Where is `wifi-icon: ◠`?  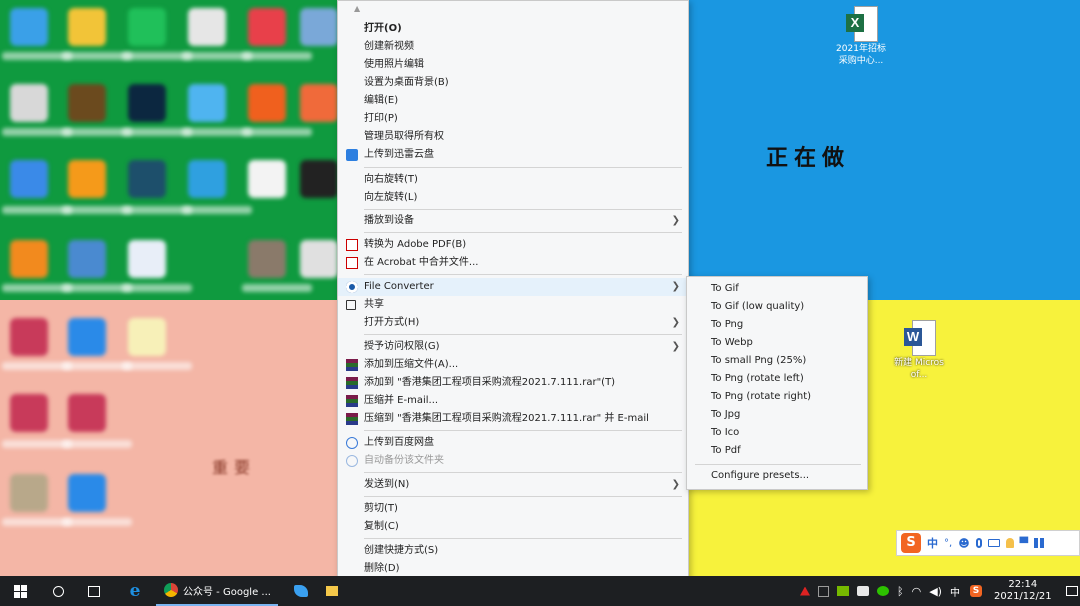
wifi-icon: ◠ is located at coordinates (917, 591).